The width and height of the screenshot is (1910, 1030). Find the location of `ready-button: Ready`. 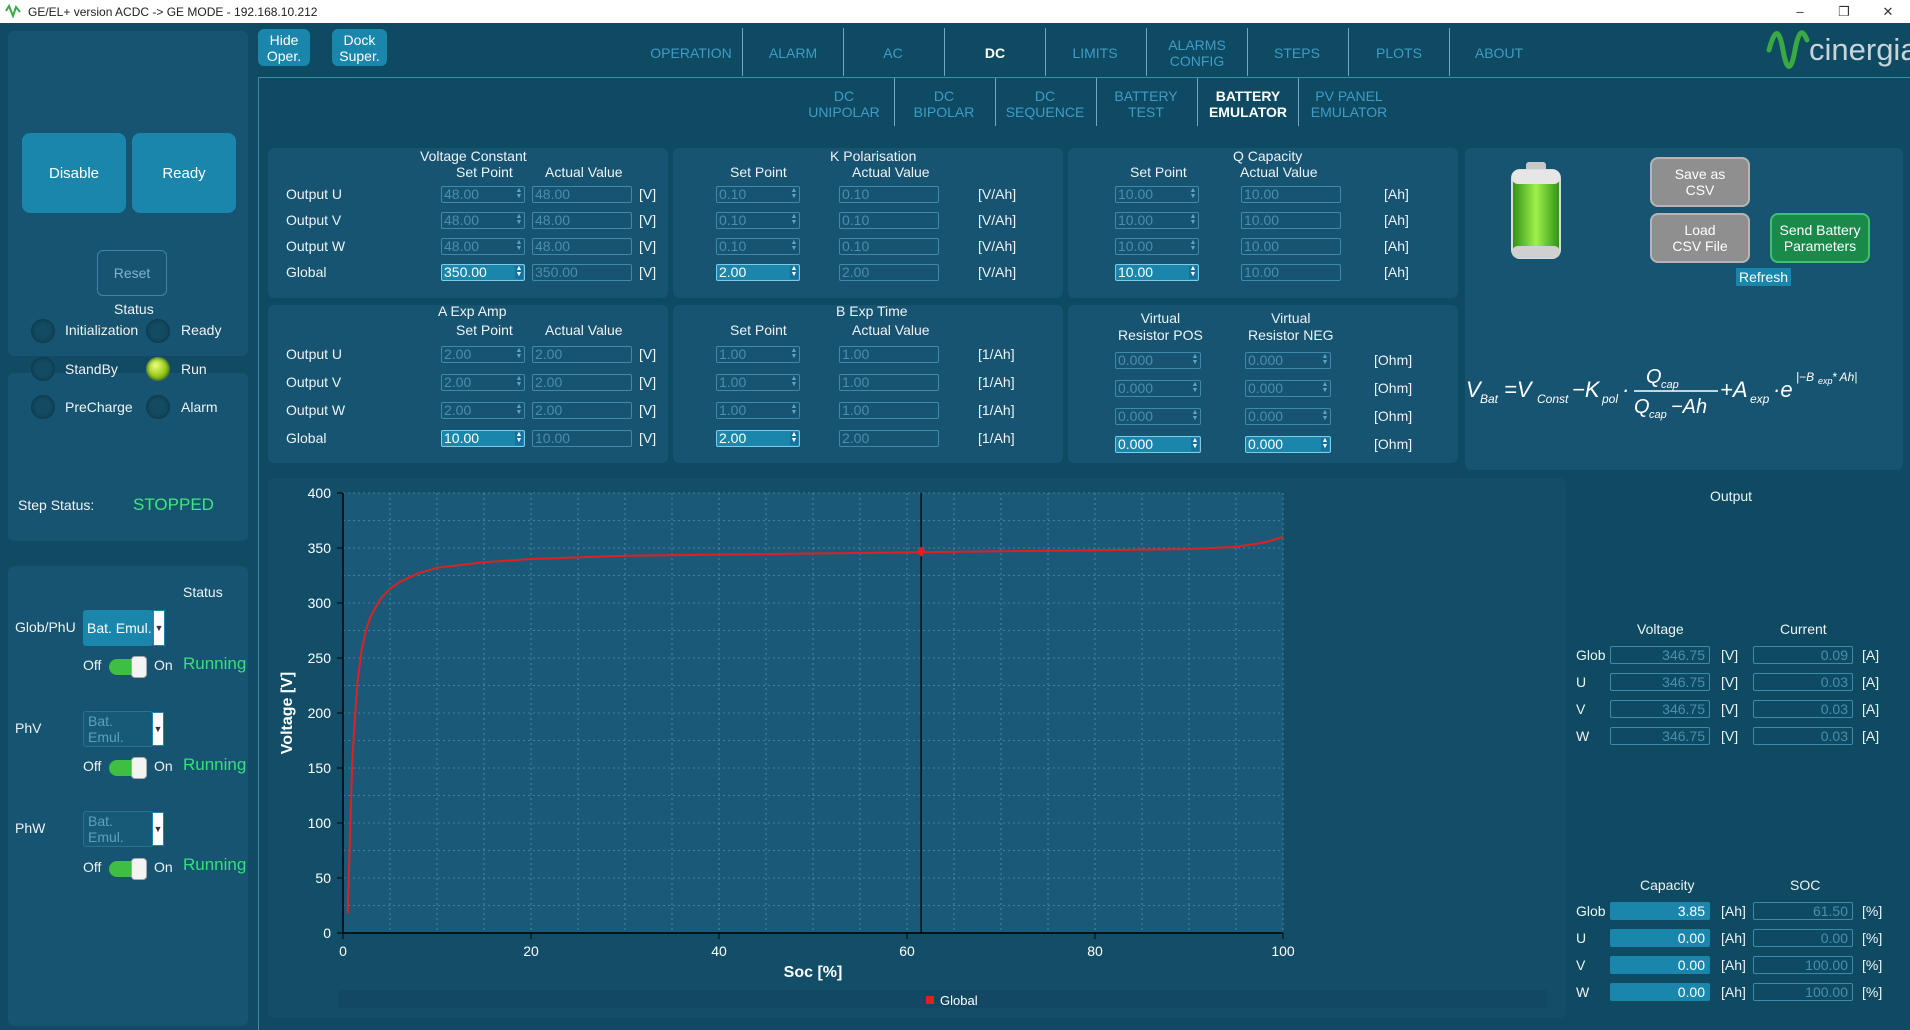

ready-button: Ready is located at coordinates (184, 173).